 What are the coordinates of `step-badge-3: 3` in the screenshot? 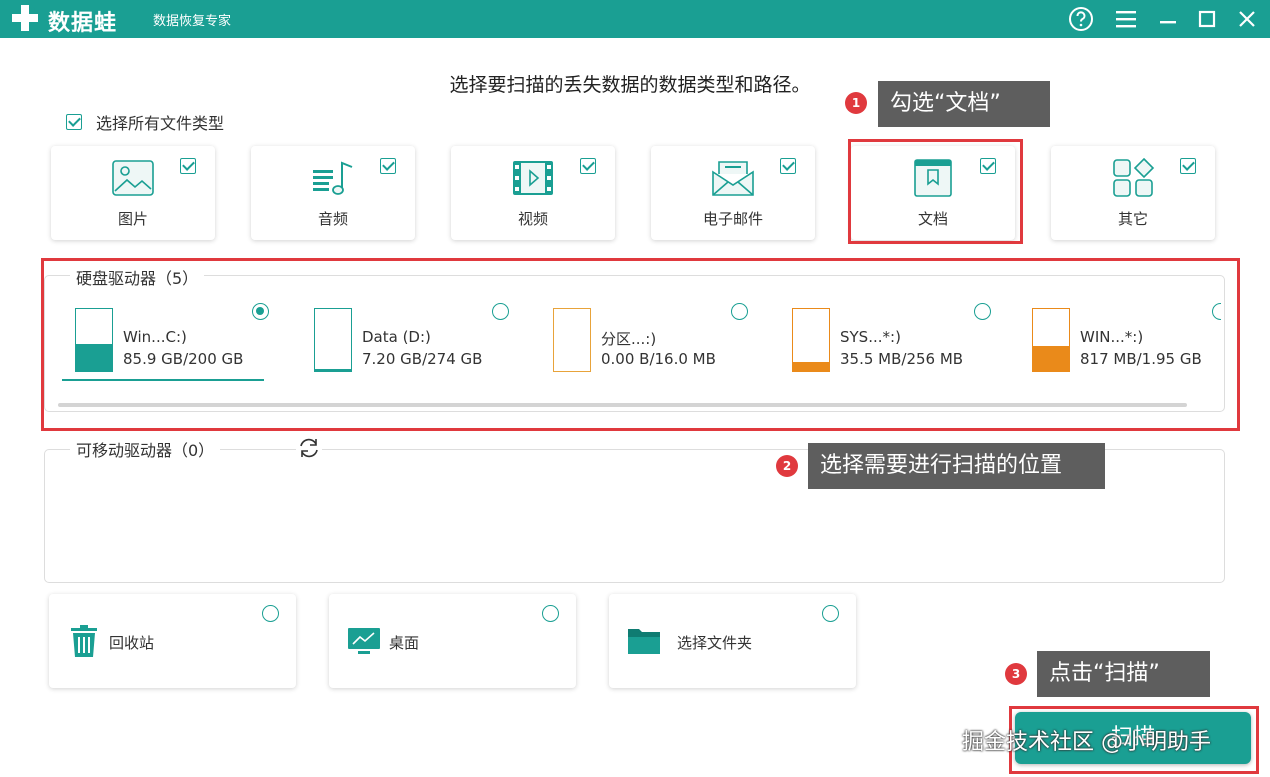 It's located at (1016, 674).